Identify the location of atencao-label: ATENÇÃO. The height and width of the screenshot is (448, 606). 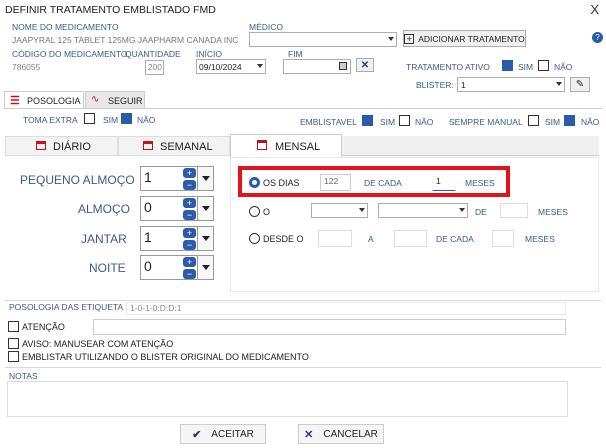
(43, 327).